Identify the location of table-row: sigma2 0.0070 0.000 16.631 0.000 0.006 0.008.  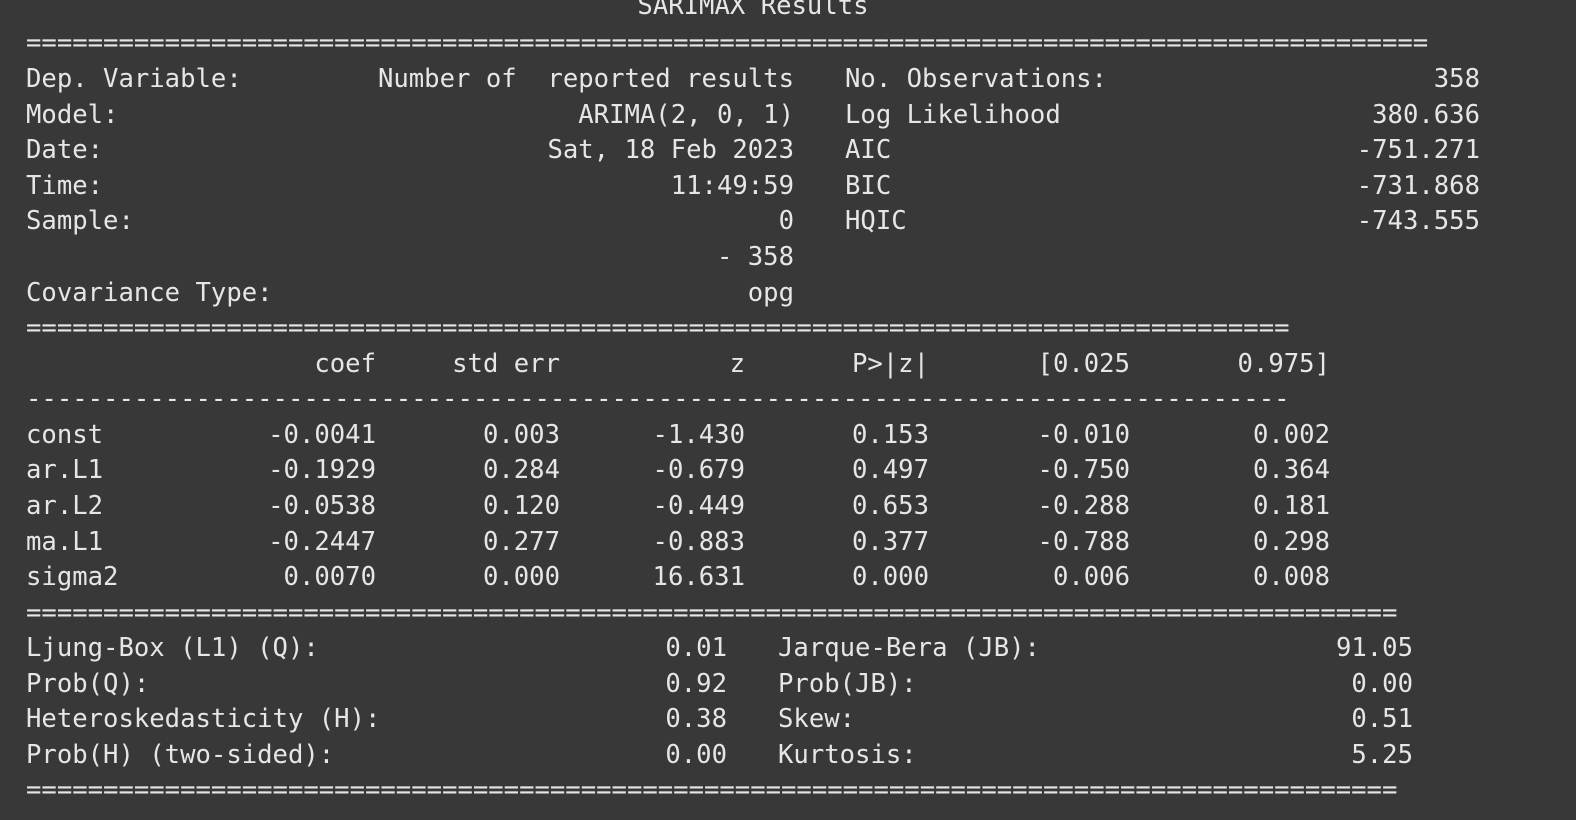
(678, 577).